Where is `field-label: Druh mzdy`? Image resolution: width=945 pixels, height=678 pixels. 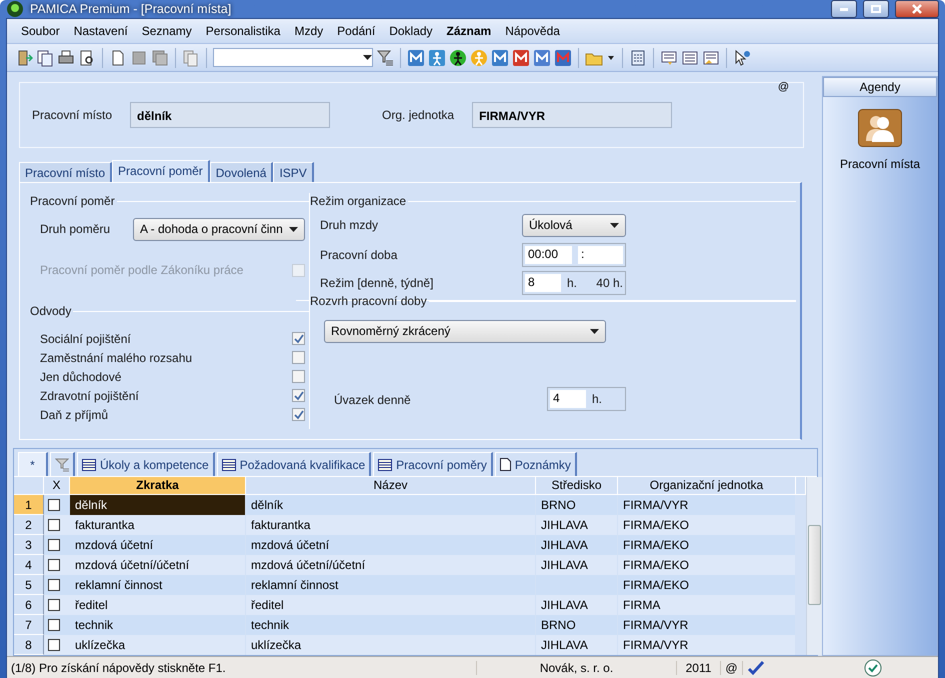
field-label: Druh mzdy is located at coordinates (349, 225).